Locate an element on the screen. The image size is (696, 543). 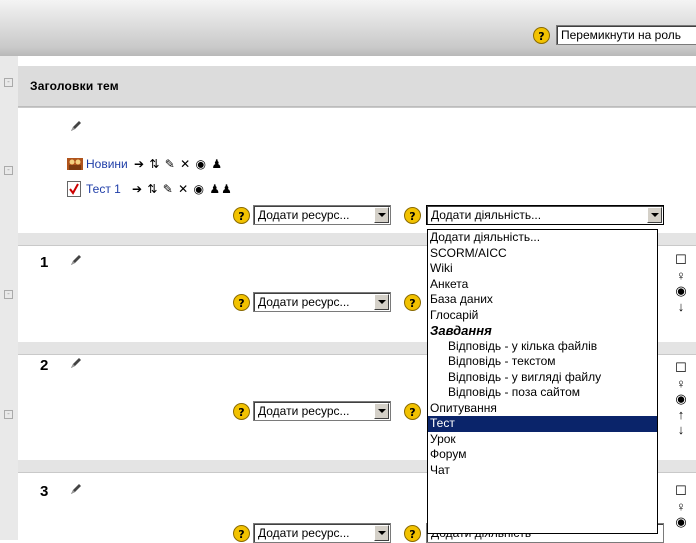
dropdown-option: Відповідь - у кілька файлів is located at coordinates (542, 347).